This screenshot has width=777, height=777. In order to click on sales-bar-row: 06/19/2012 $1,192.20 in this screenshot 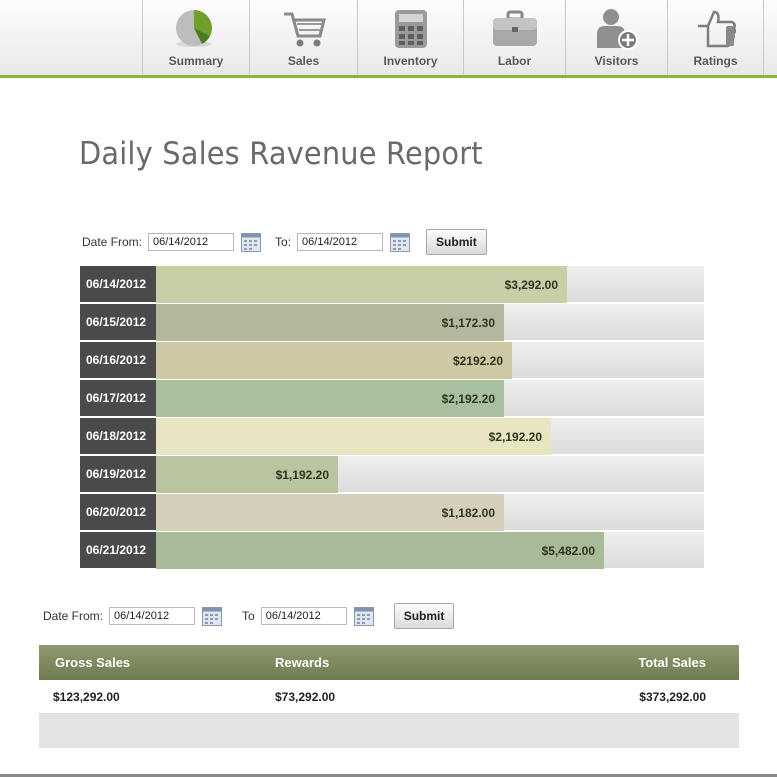, I will do `click(392, 475)`.